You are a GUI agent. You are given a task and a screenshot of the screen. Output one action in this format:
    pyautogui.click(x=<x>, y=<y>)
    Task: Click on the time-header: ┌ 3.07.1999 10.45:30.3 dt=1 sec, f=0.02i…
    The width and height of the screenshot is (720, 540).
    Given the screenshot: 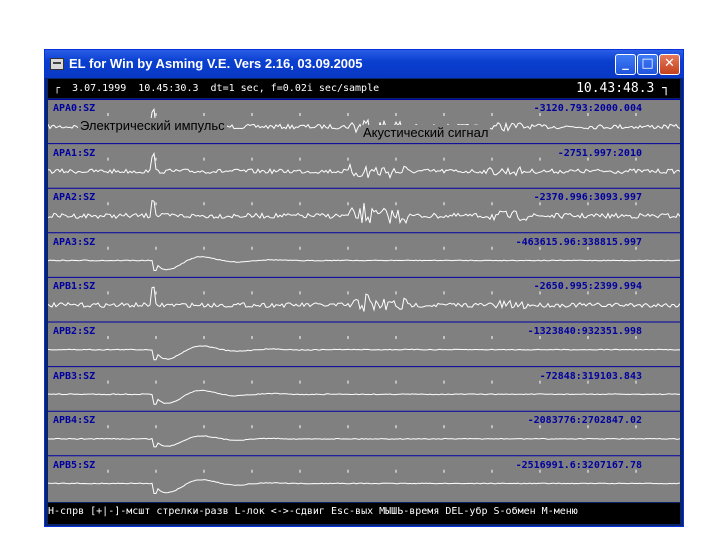 What is the action you would take?
    pyautogui.click(x=364, y=88)
    